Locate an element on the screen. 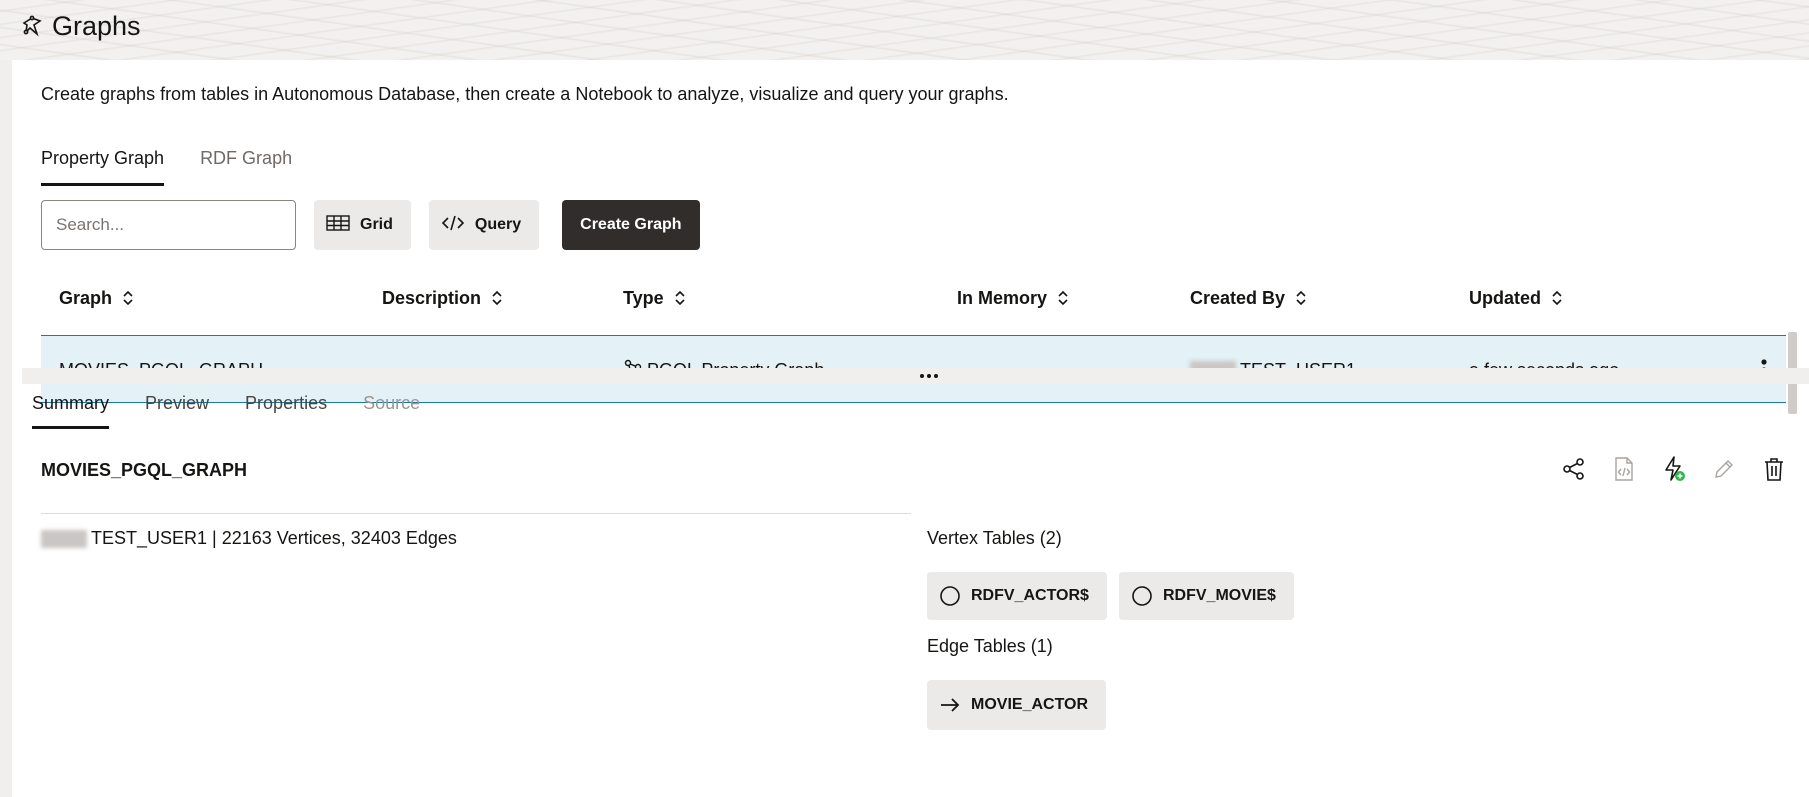  column-header-in-memory: In Memory is located at coordinates (1013, 298).